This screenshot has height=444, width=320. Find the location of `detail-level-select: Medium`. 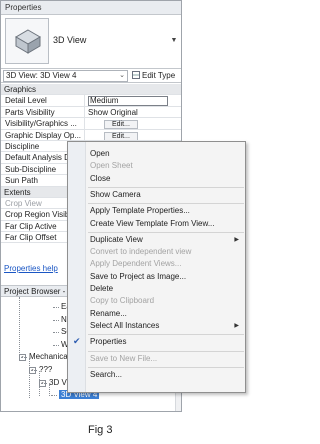

detail-level-select: Medium is located at coordinates (128, 101).